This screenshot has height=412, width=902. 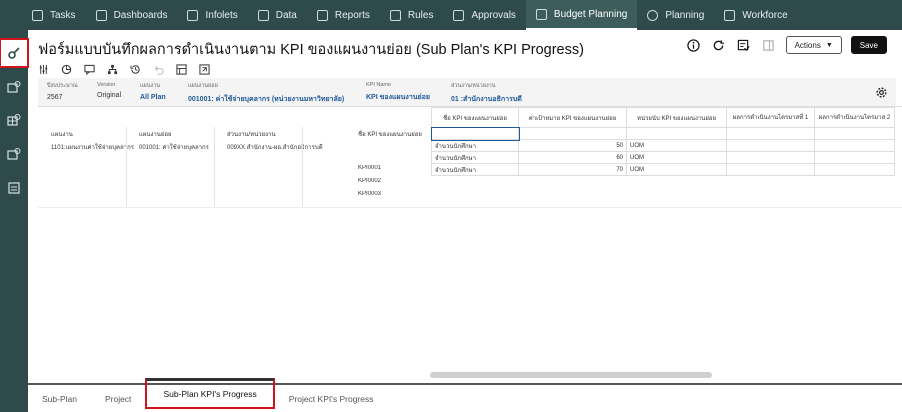 What do you see at coordinates (93, 147) in the screenshot?
I see `row-value-plan: 1101:แผนงานค่าใช้จ่ายบุคลากร` at bounding box center [93, 147].